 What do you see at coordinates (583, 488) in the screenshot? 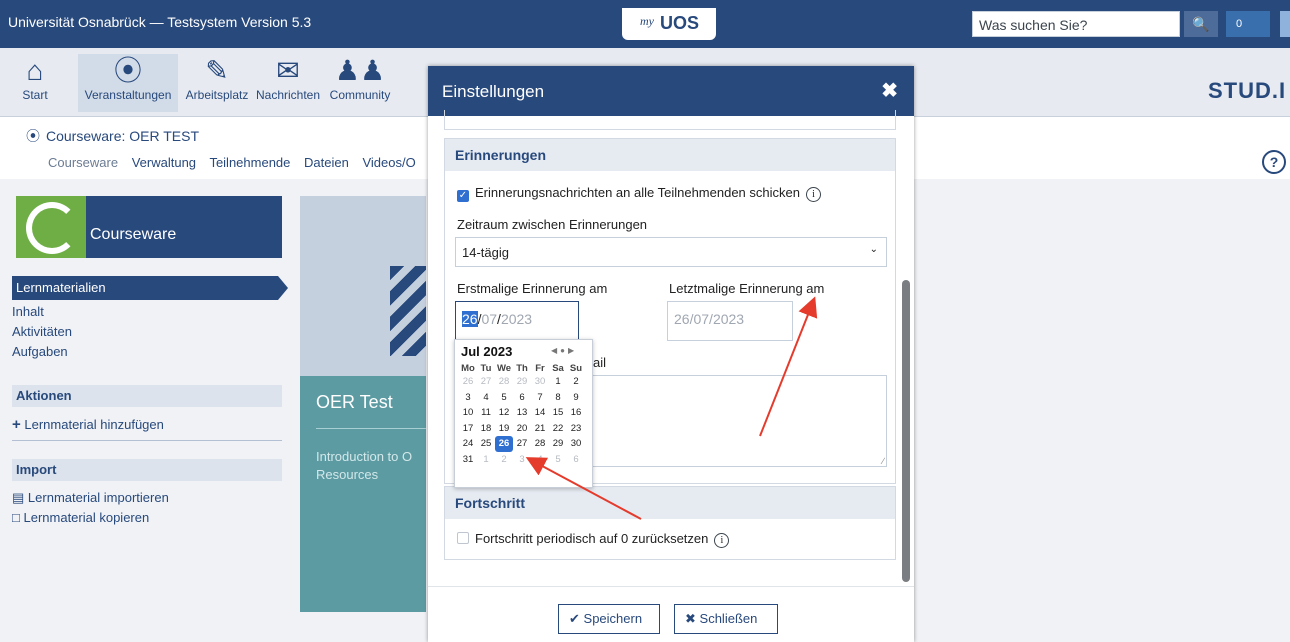
I see `annotation-arrow-selected-day` at bounding box center [583, 488].